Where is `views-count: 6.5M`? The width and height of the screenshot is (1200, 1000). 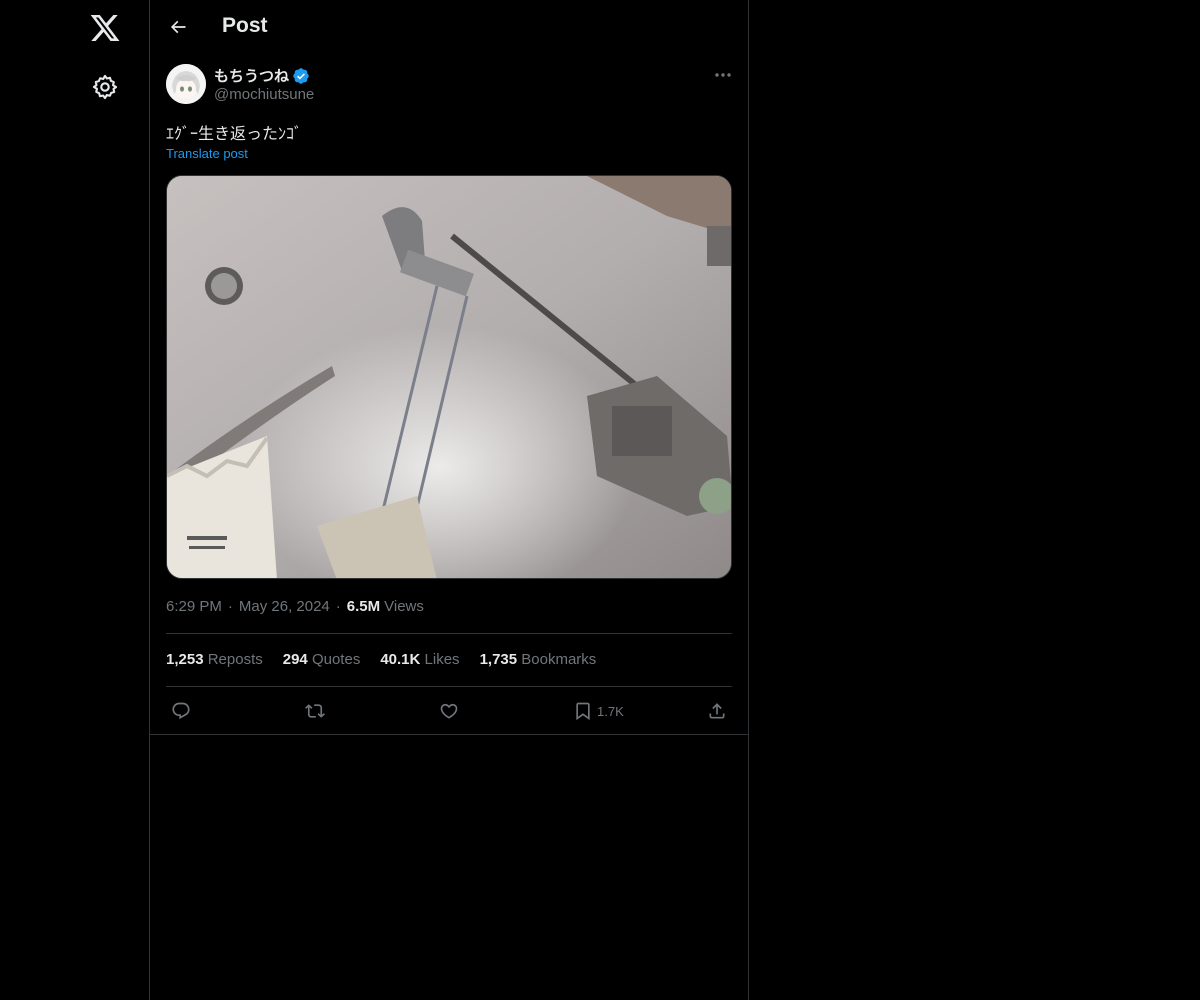 views-count: 6.5M is located at coordinates (363, 606).